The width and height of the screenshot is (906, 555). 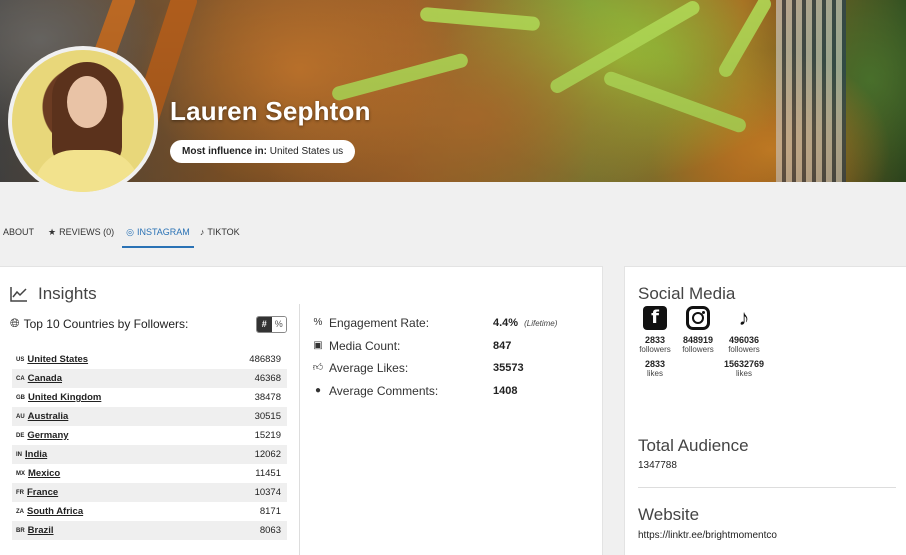 I want to click on website-title: Website, so click(x=669, y=514).